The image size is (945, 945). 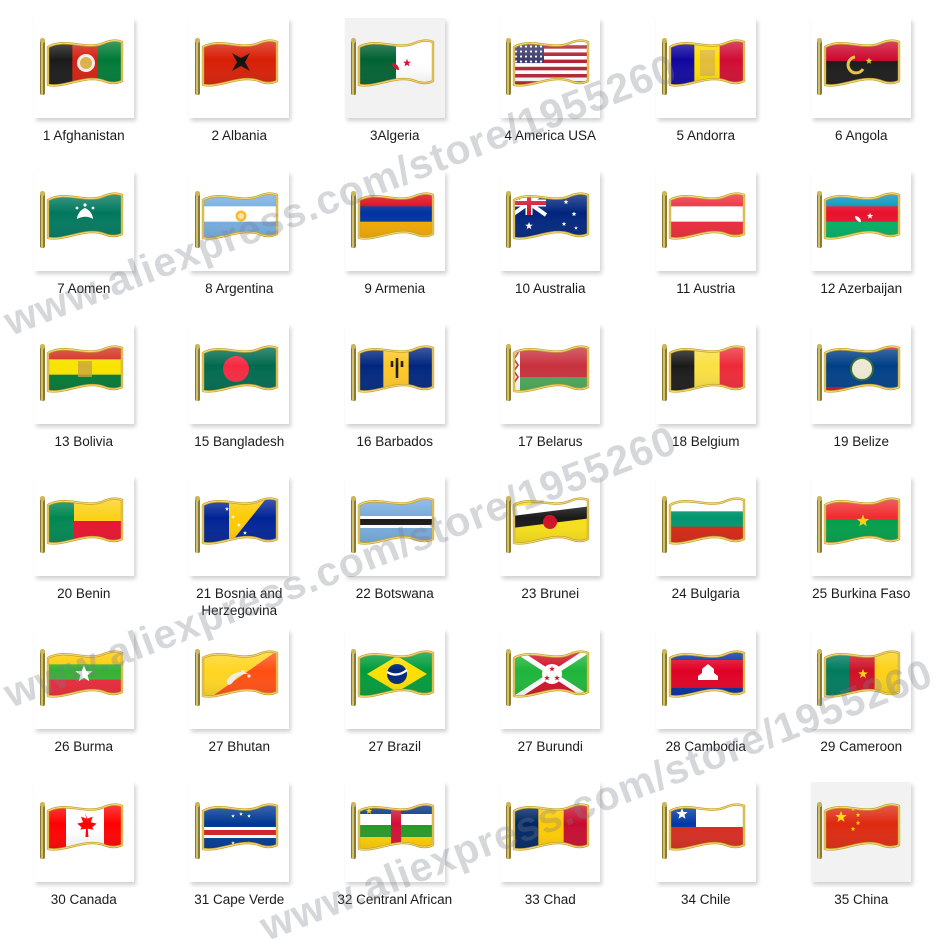 I want to click on flag-pin-barbados-icon, so click(x=394, y=373).